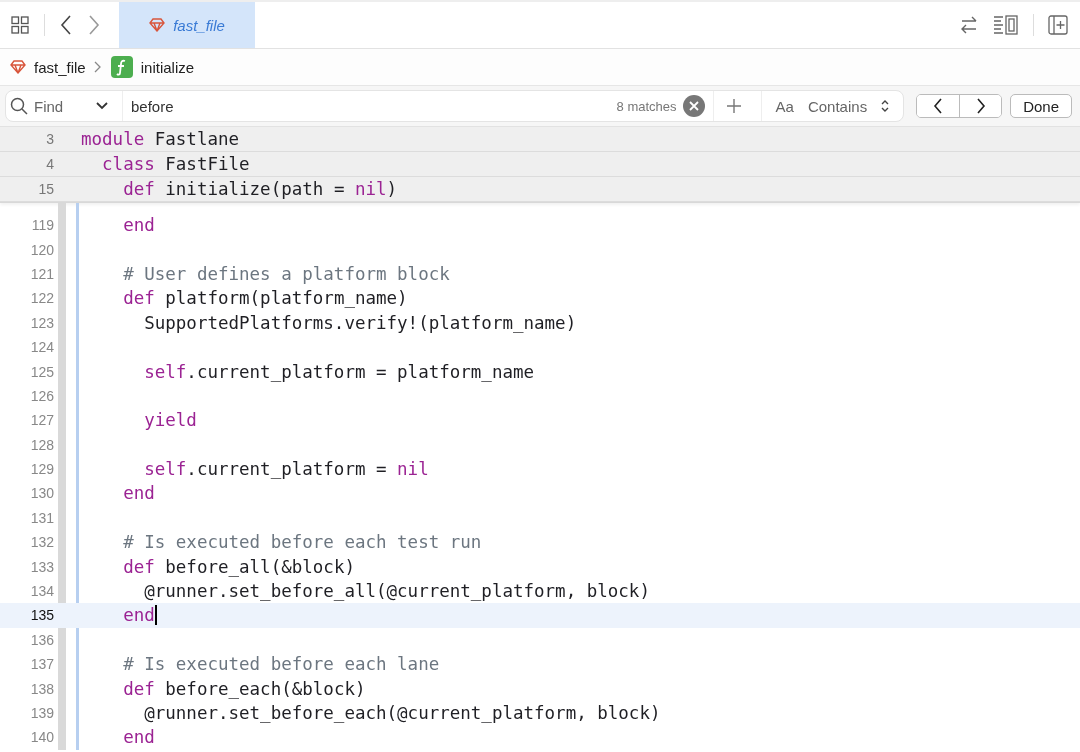  Describe the element at coordinates (45, 189) in the screenshot. I see `line-number: 15` at that location.